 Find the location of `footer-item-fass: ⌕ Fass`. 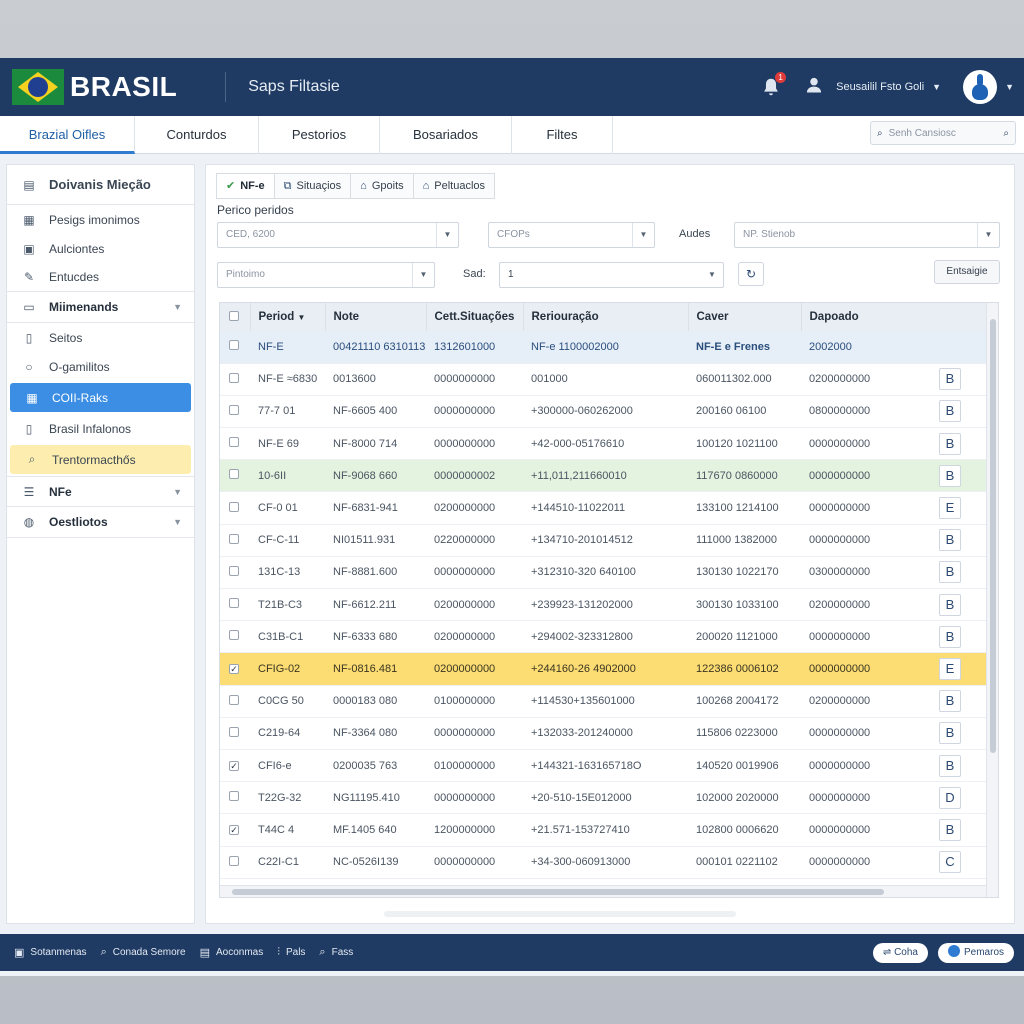

footer-item-fass: ⌕ Fass is located at coordinates (336, 952).